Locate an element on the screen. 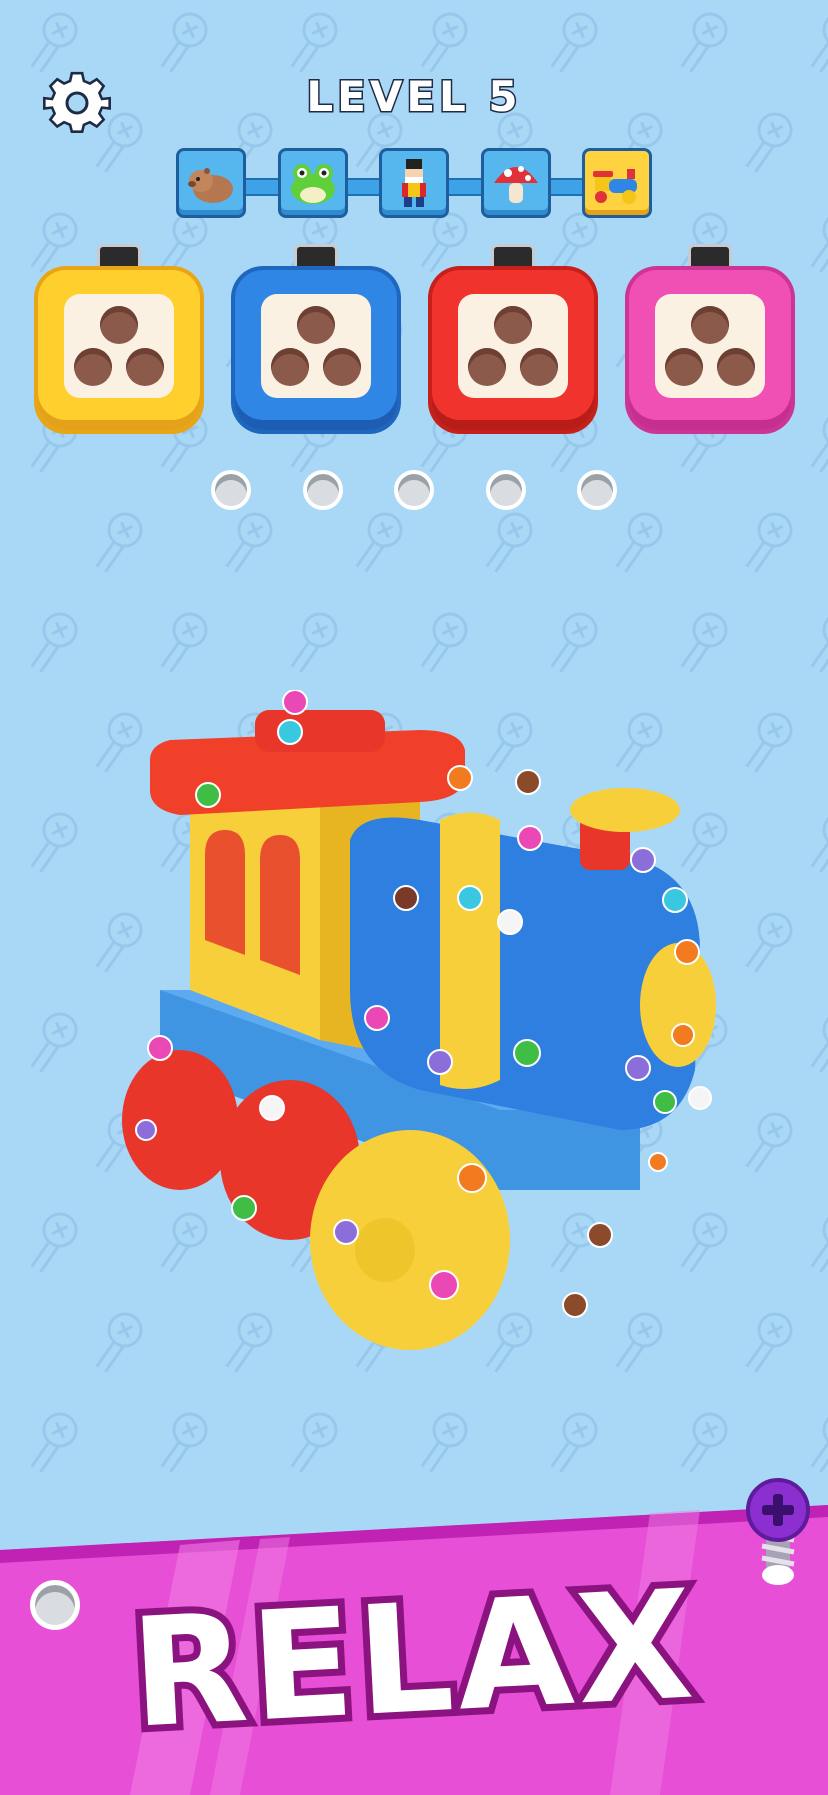  nutcracker-icon is located at coordinates (414, 183).